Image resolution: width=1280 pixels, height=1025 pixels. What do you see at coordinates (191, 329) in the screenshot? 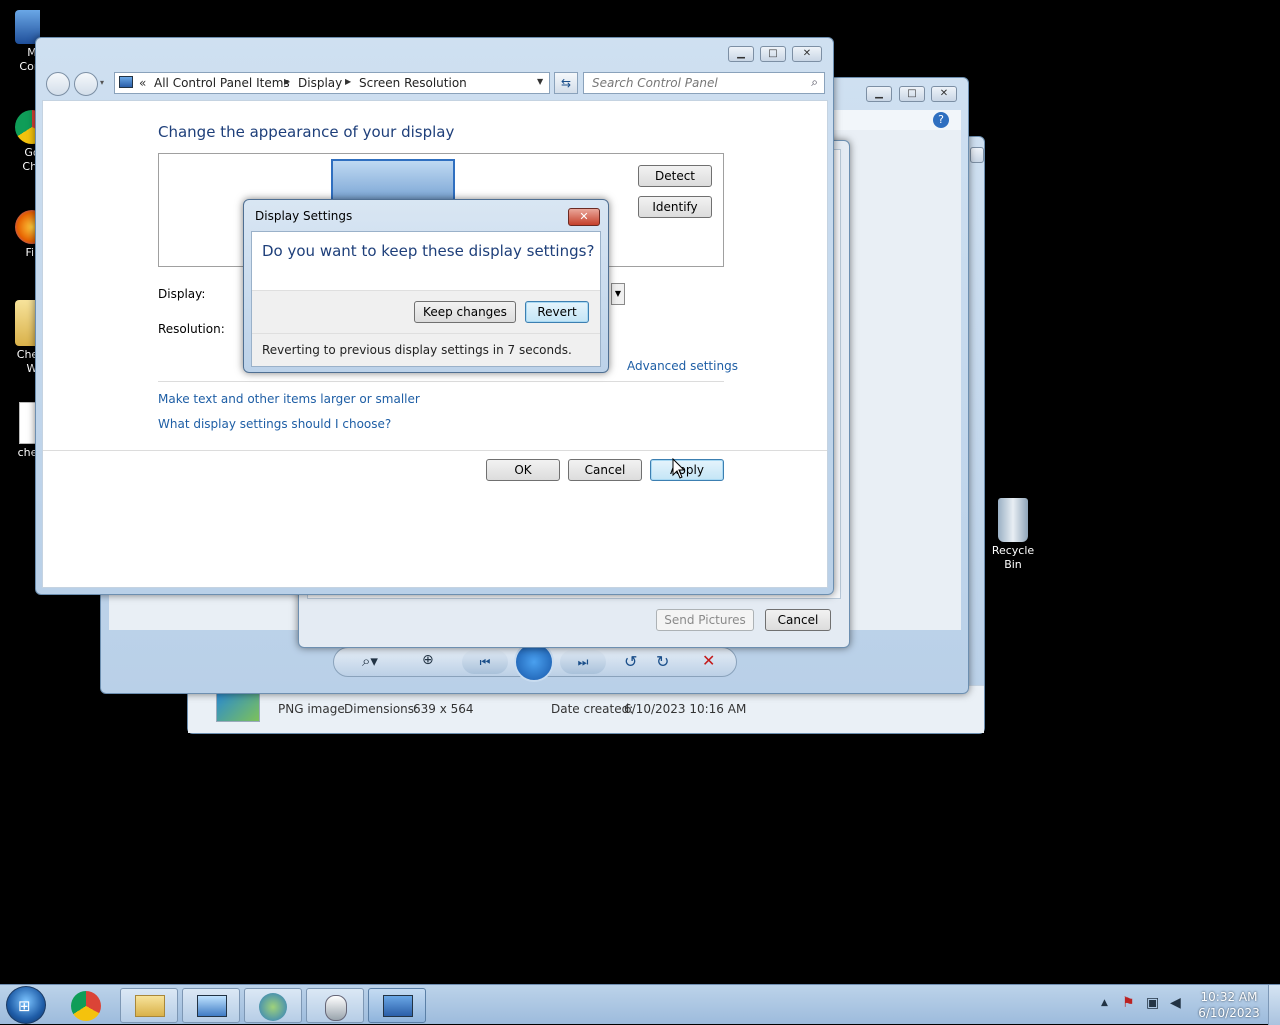
I see `resolution-label: Resolution:` at bounding box center [191, 329].